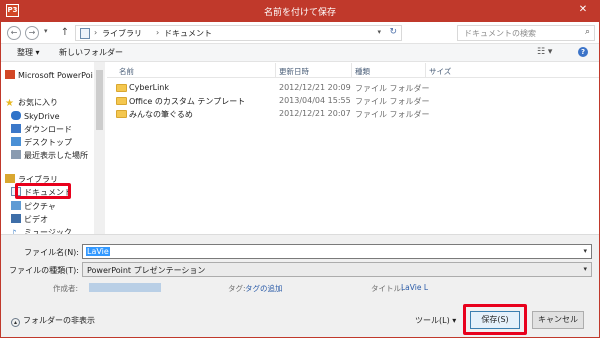 Image resolution: width=600 pixels, height=338 pixels. I want to click on search-placeholder: ドキュメントの検索, so click(500, 33).